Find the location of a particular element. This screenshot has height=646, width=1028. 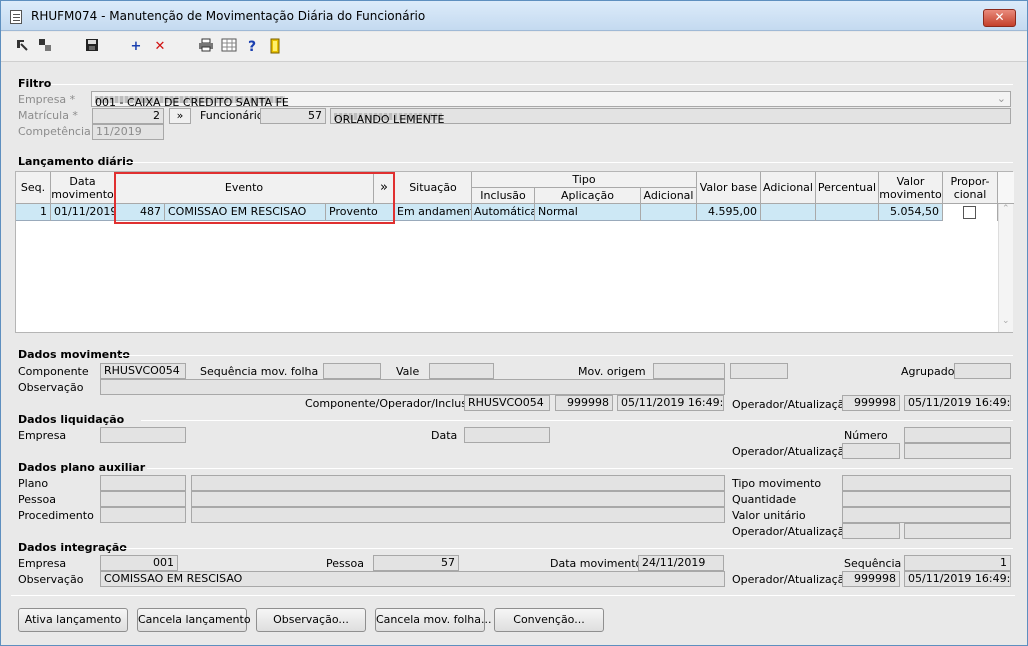

procedimento-desc-field is located at coordinates (458, 515).